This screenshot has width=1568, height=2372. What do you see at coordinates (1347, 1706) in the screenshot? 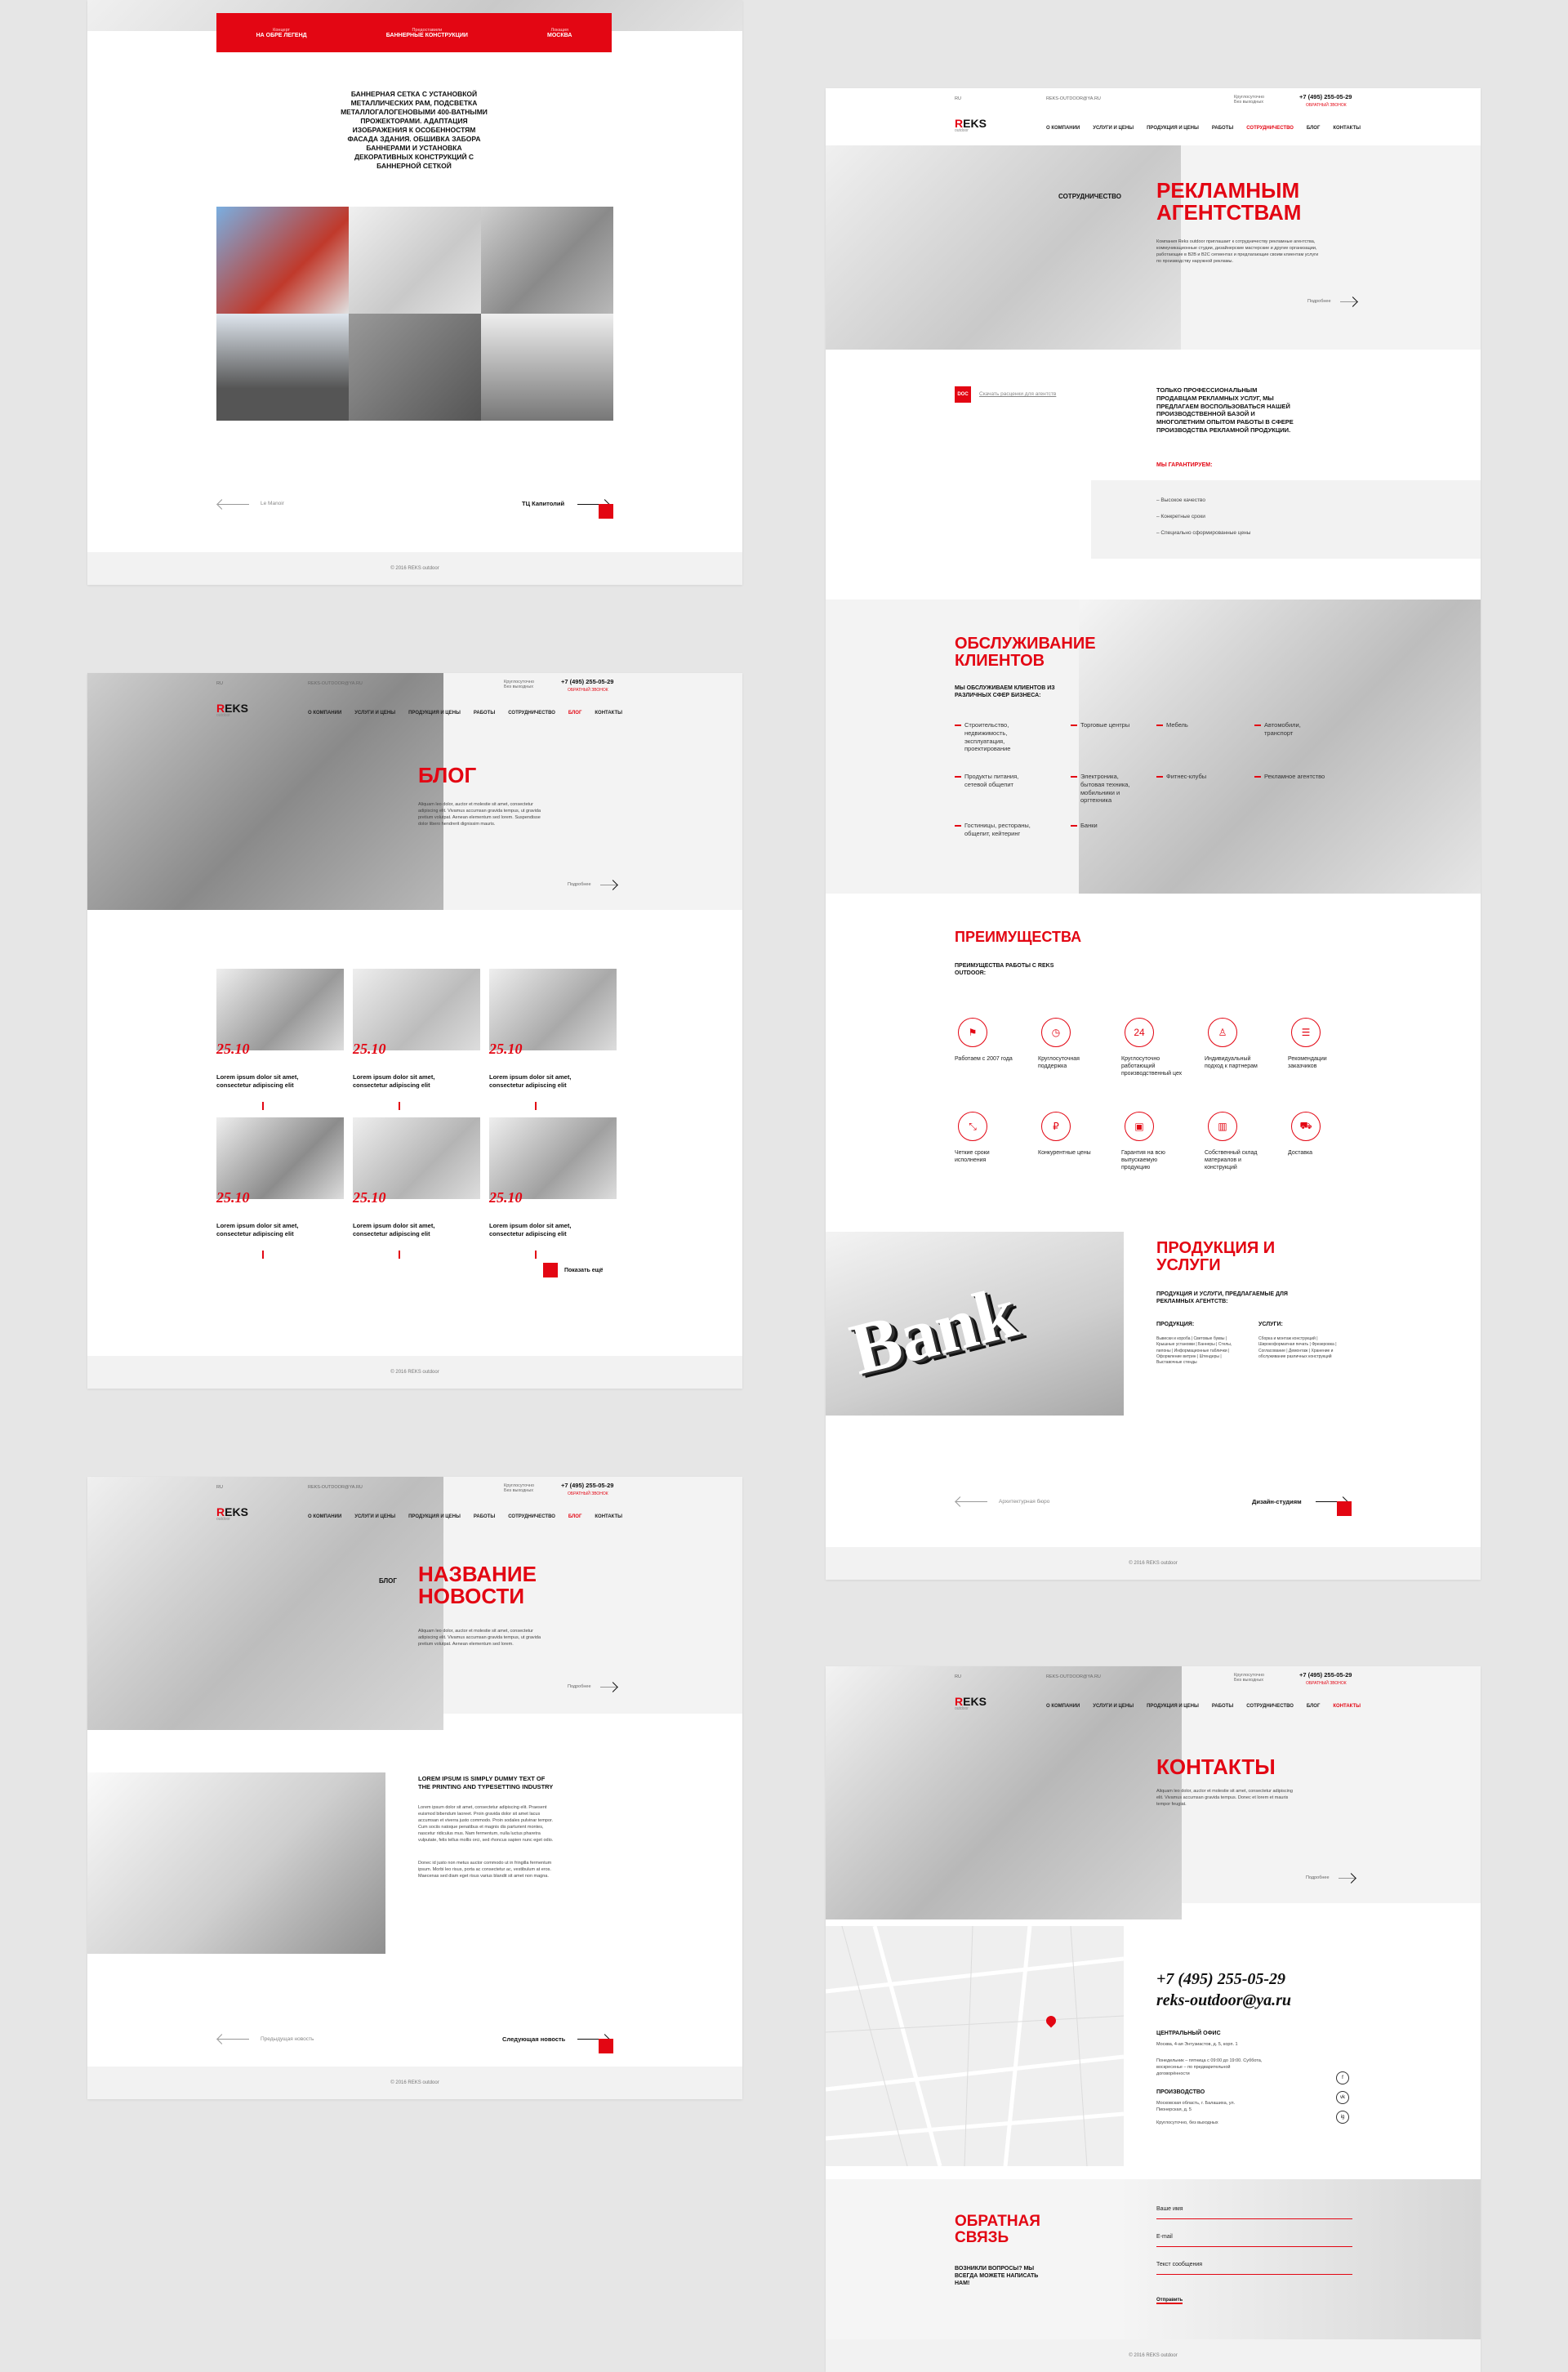
I see `nav-item-active: КОНТАКТЫ` at bounding box center [1347, 1706].